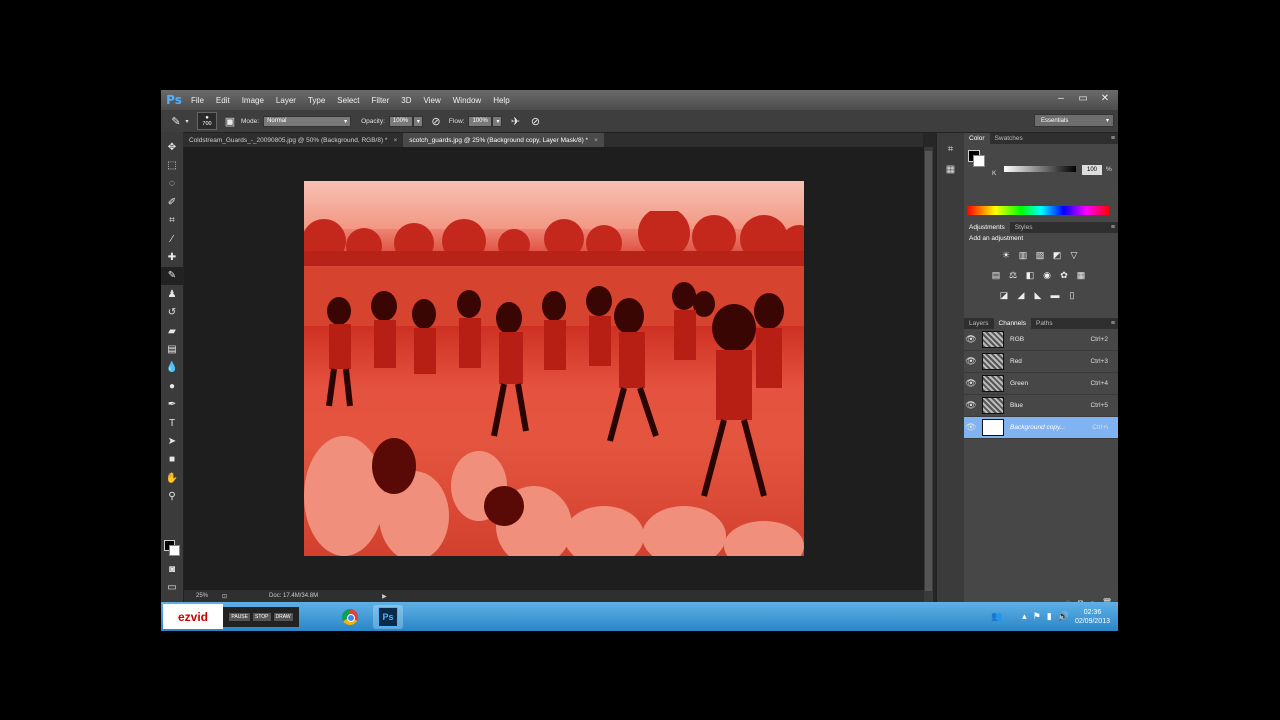 The image size is (1280, 720). What do you see at coordinates (197, 100) in the screenshot?
I see `menu-file: File` at bounding box center [197, 100].